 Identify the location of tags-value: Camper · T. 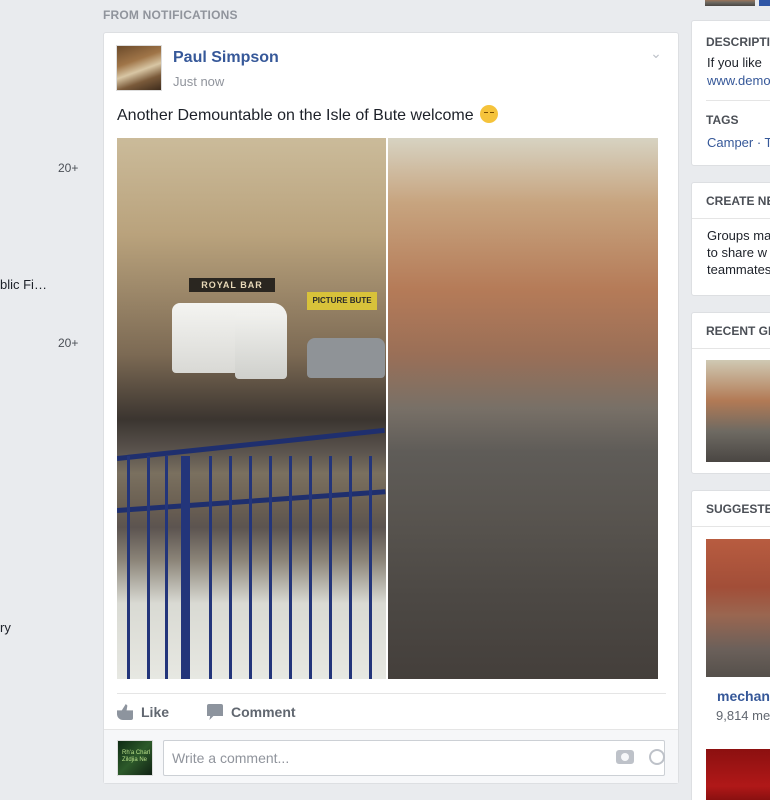
(731, 142).